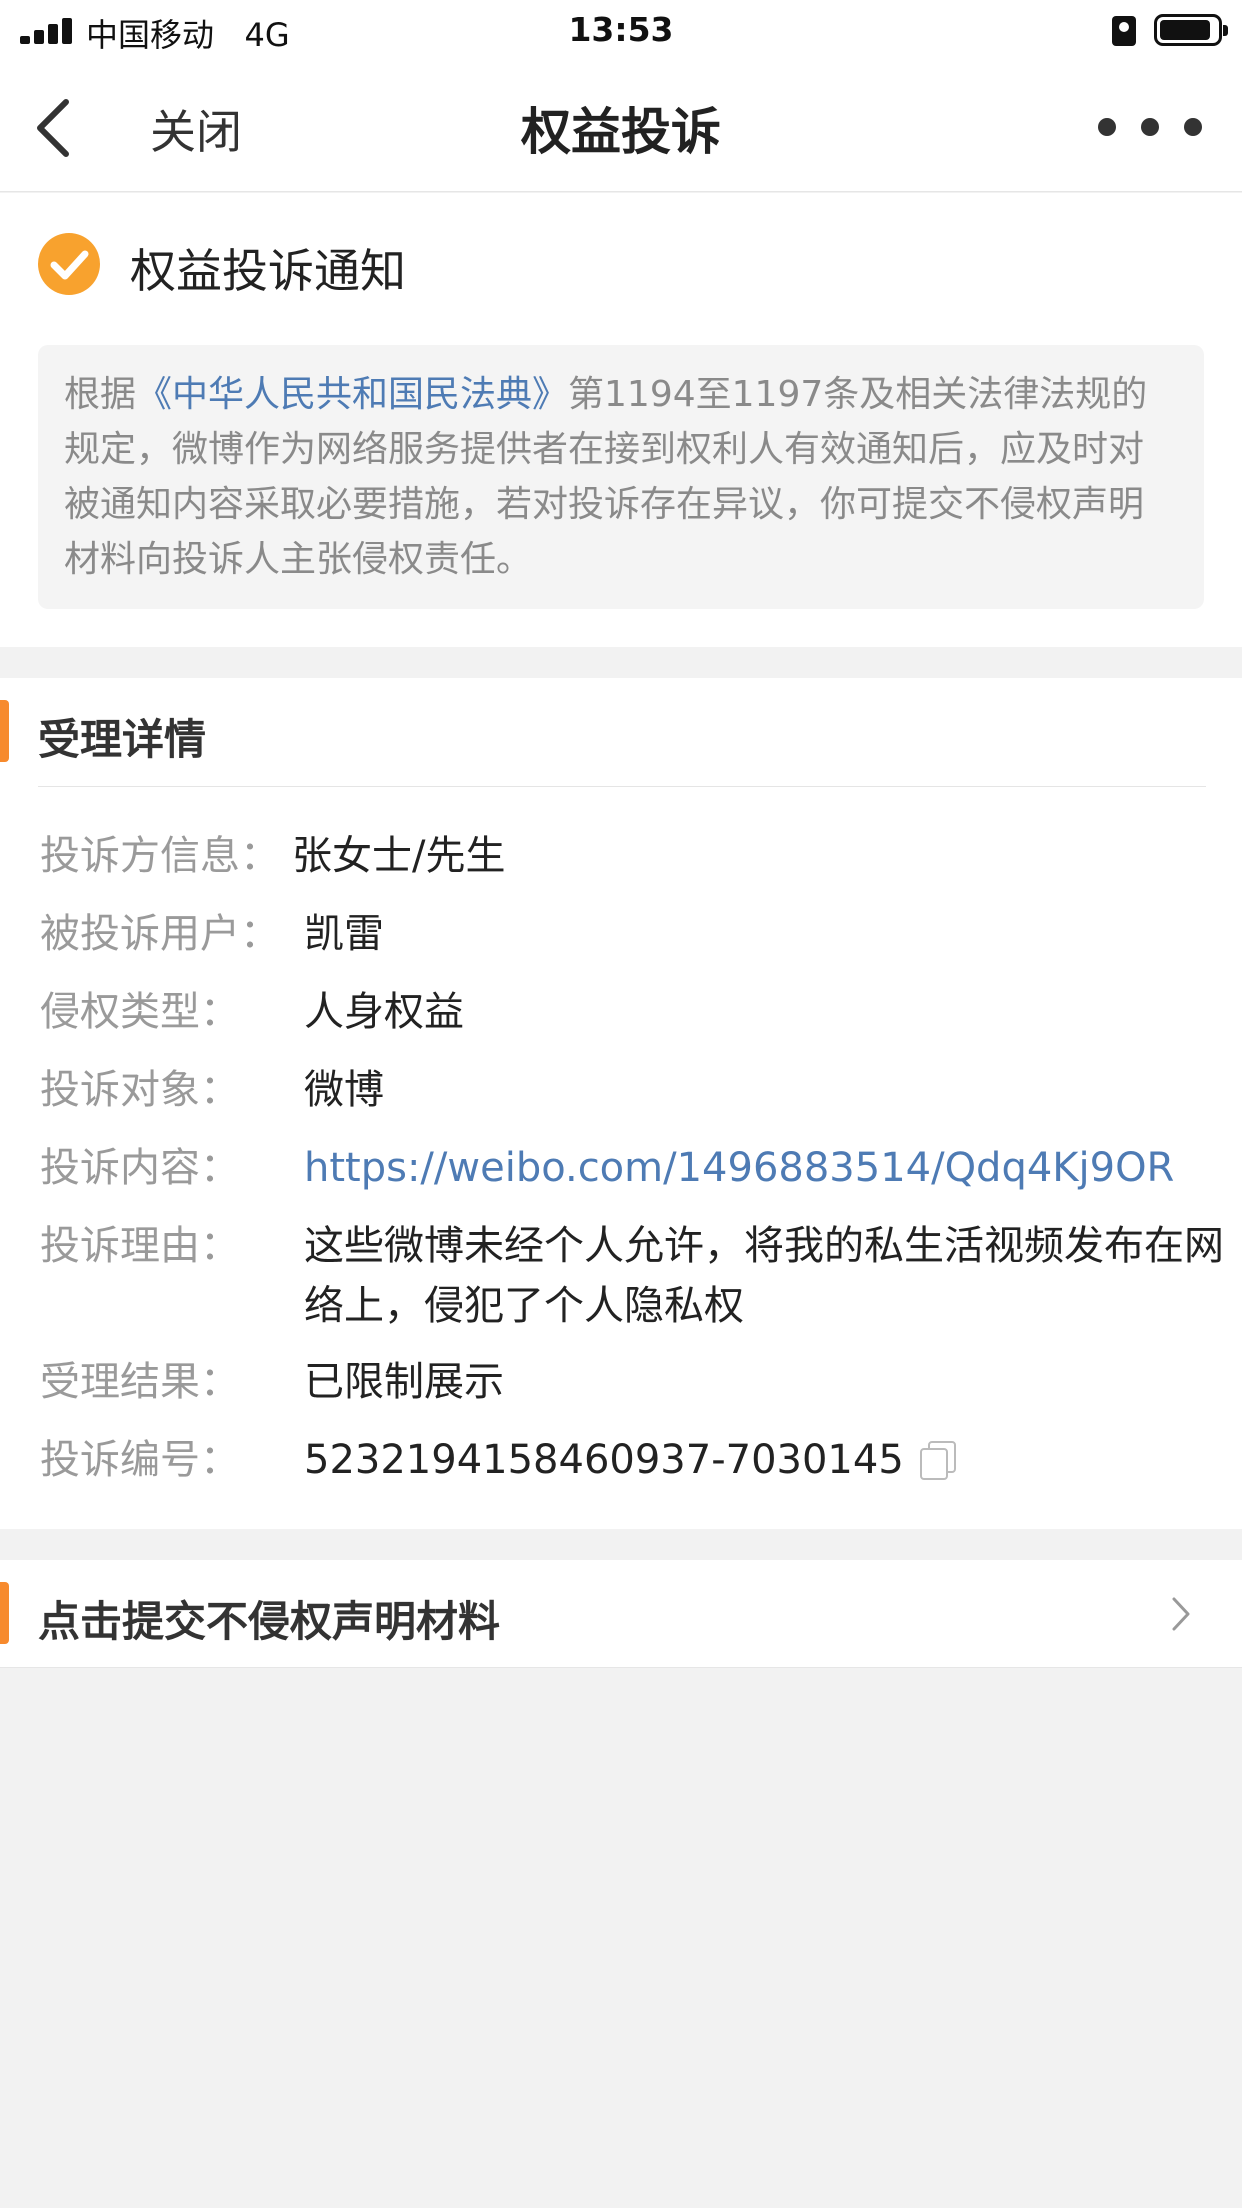 The height and width of the screenshot is (2208, 1242). What do you see at coordinates (122, 739) in the screenshot?
I see `section-title: 受理详情` at bounding box center [122, 739].